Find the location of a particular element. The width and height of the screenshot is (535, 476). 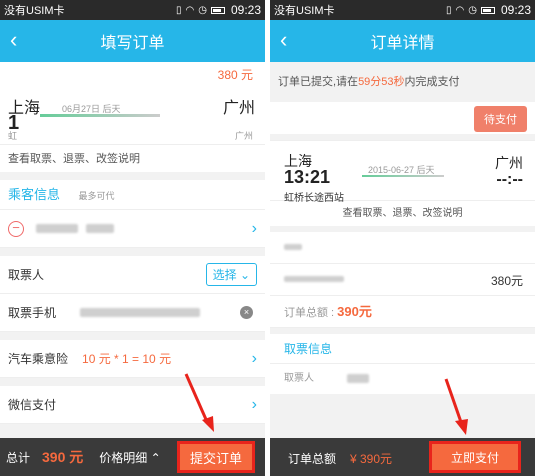

ticket-taker-row: 取票人 选择 ⌄ is located at coordinates (132, 275).